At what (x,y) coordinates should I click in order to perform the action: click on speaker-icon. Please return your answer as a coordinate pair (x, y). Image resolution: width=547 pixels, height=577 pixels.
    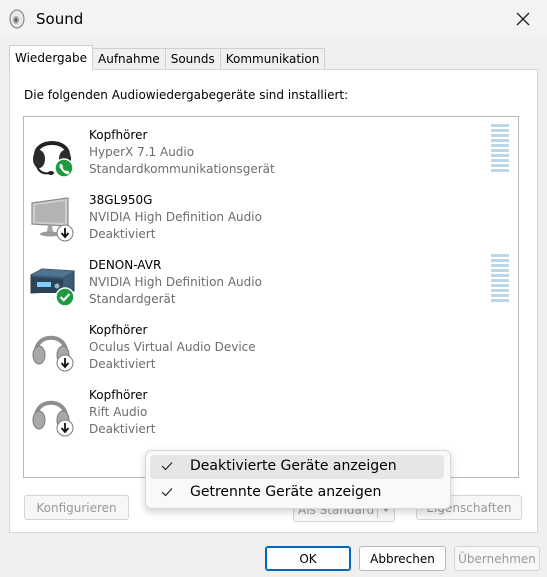
    Looking at the image, I should click on (17, 19).